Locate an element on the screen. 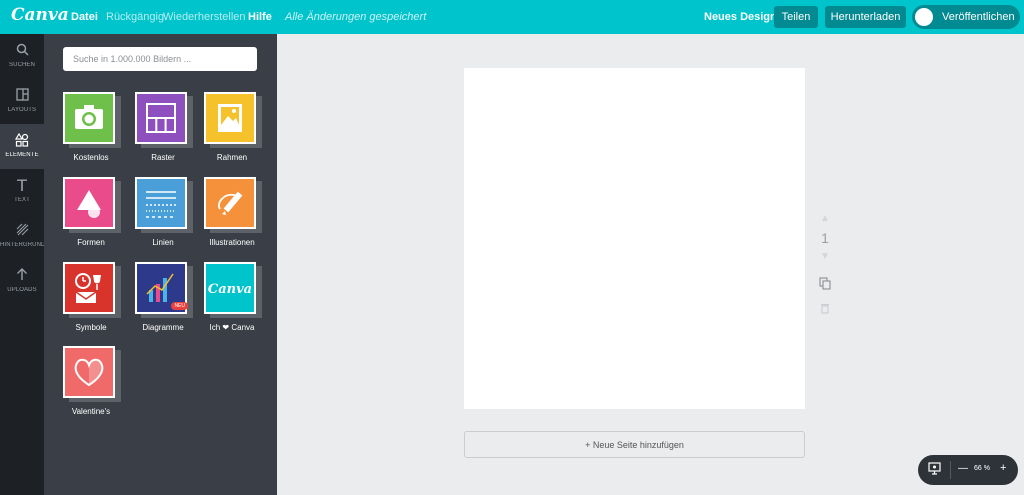 The image size is (1024, 495). layouts-icon is located at coordinates (22, 96).